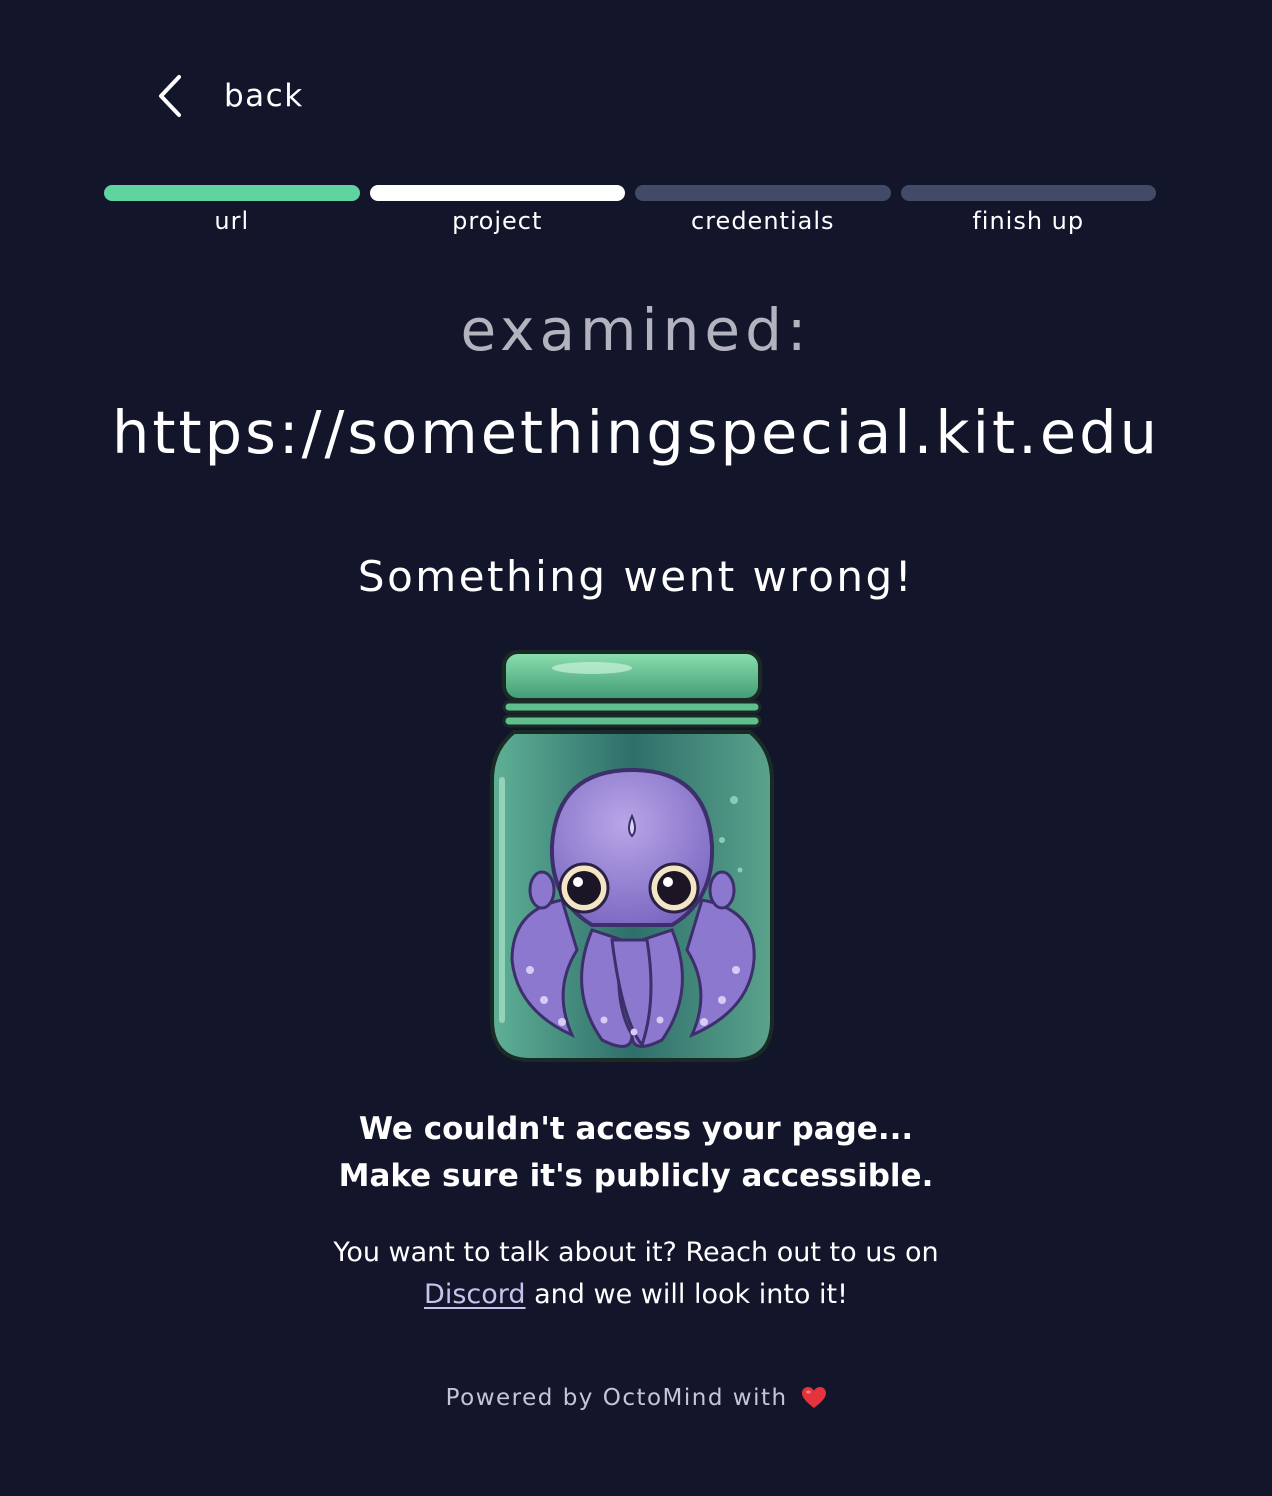 This screenshot has height=1496, width=1272. I want to click on examined-url: https://somethingspecial.kit.edu, so click(636, 432).